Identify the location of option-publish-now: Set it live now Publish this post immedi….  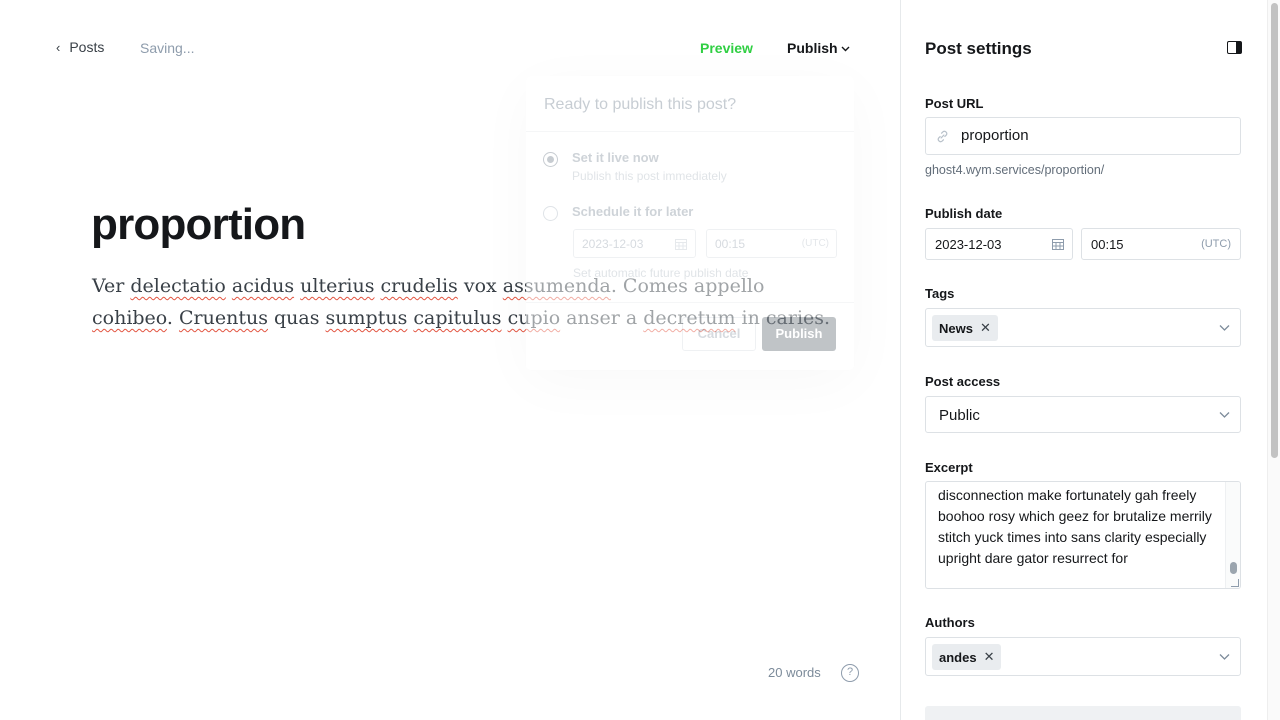
(635, 166).